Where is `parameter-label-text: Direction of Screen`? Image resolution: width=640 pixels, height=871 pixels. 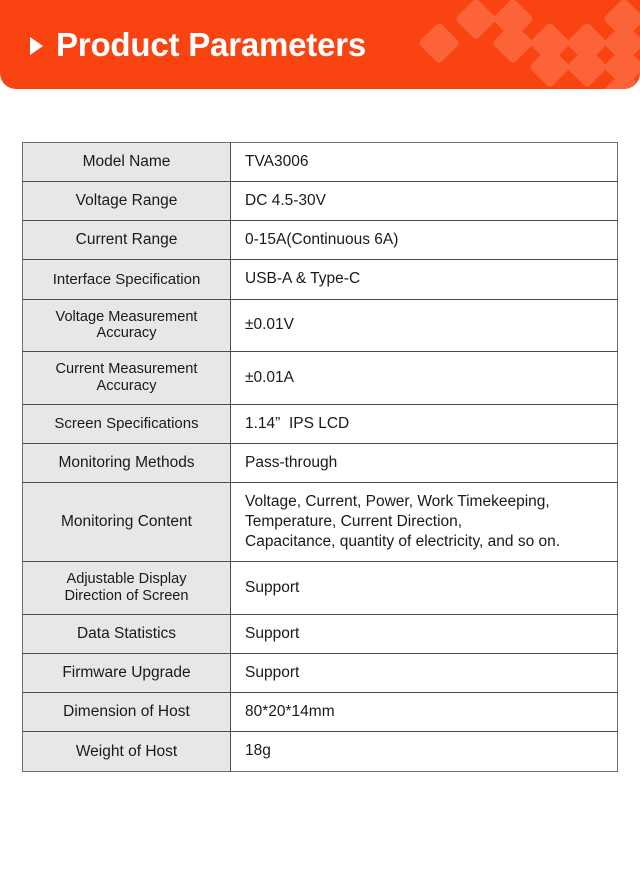
parameter-label-text: Direction of Screen is located at coordinates (126, 596).